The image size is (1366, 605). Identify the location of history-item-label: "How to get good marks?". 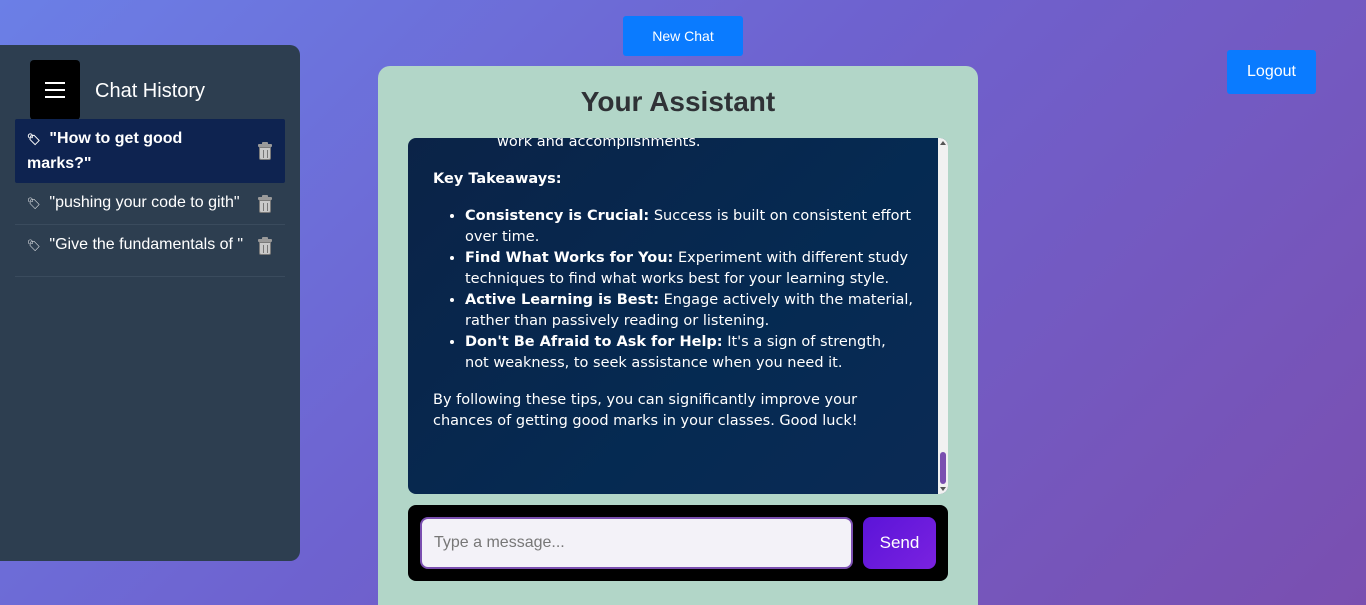
(105, 151).